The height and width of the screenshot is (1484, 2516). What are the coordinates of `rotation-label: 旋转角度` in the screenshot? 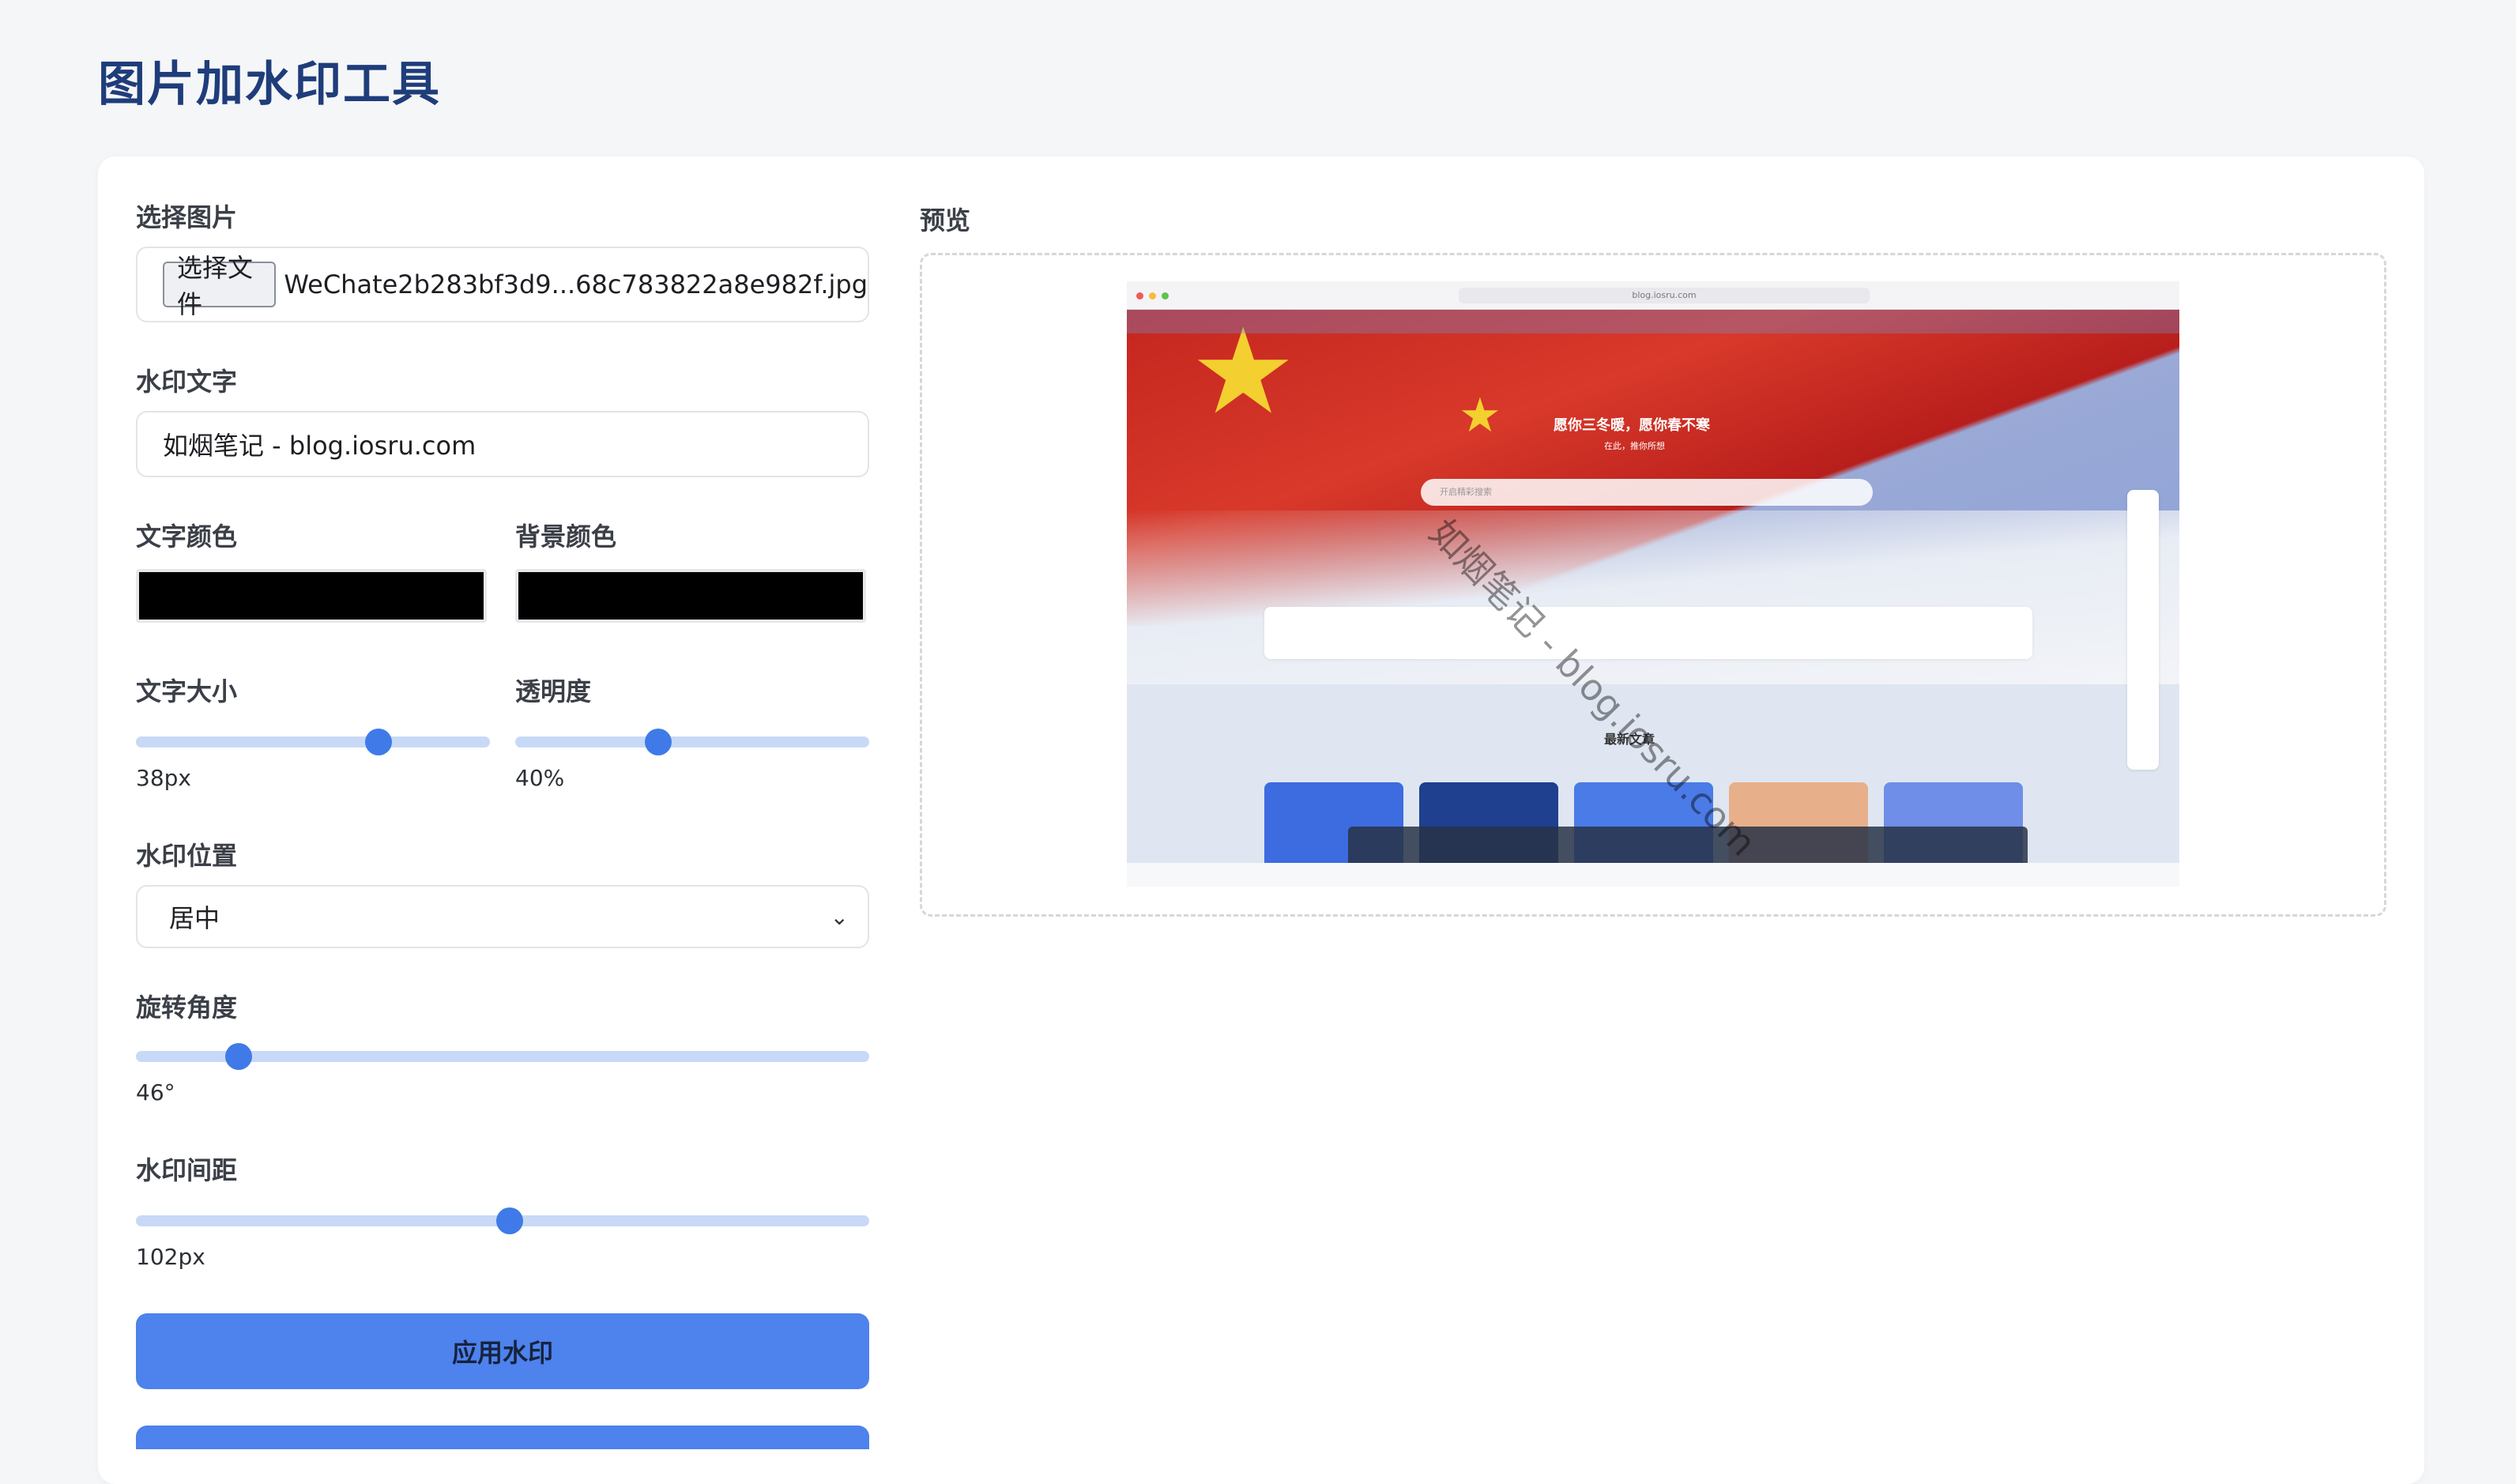 It's located at (187, 1007).